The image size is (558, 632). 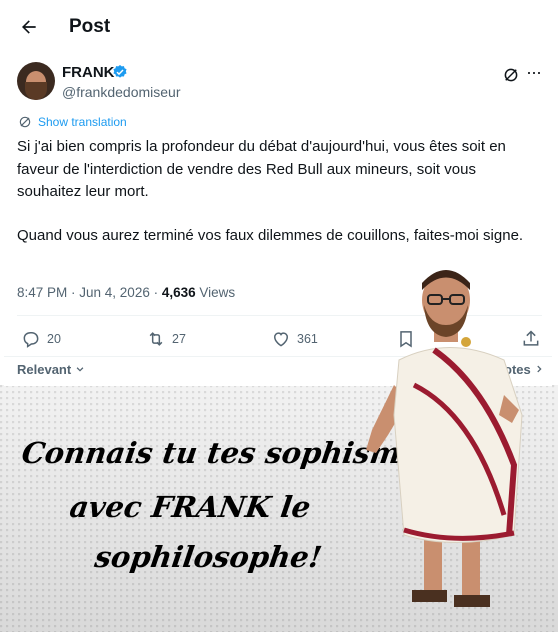 I want to click on repost-button: 27, so click(x=166, y=339).